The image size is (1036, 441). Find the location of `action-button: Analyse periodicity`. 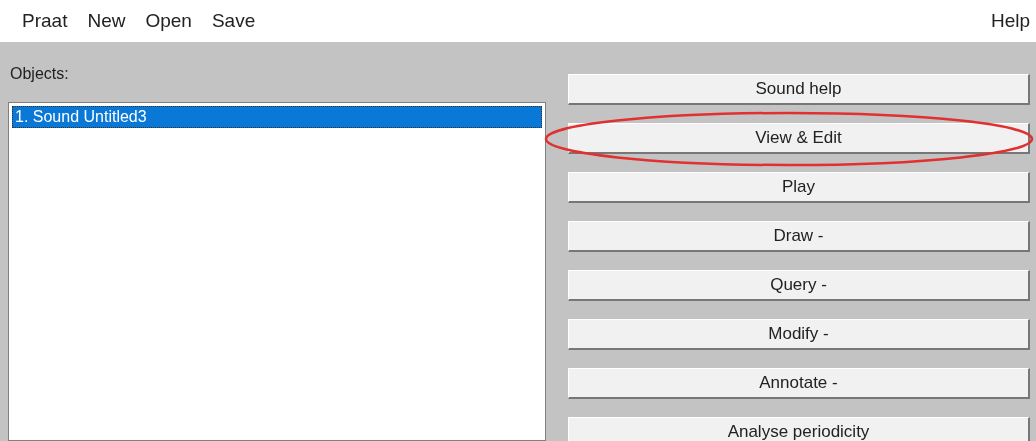

action-button: Analyse periodicity is located at coordinates (799, 429).